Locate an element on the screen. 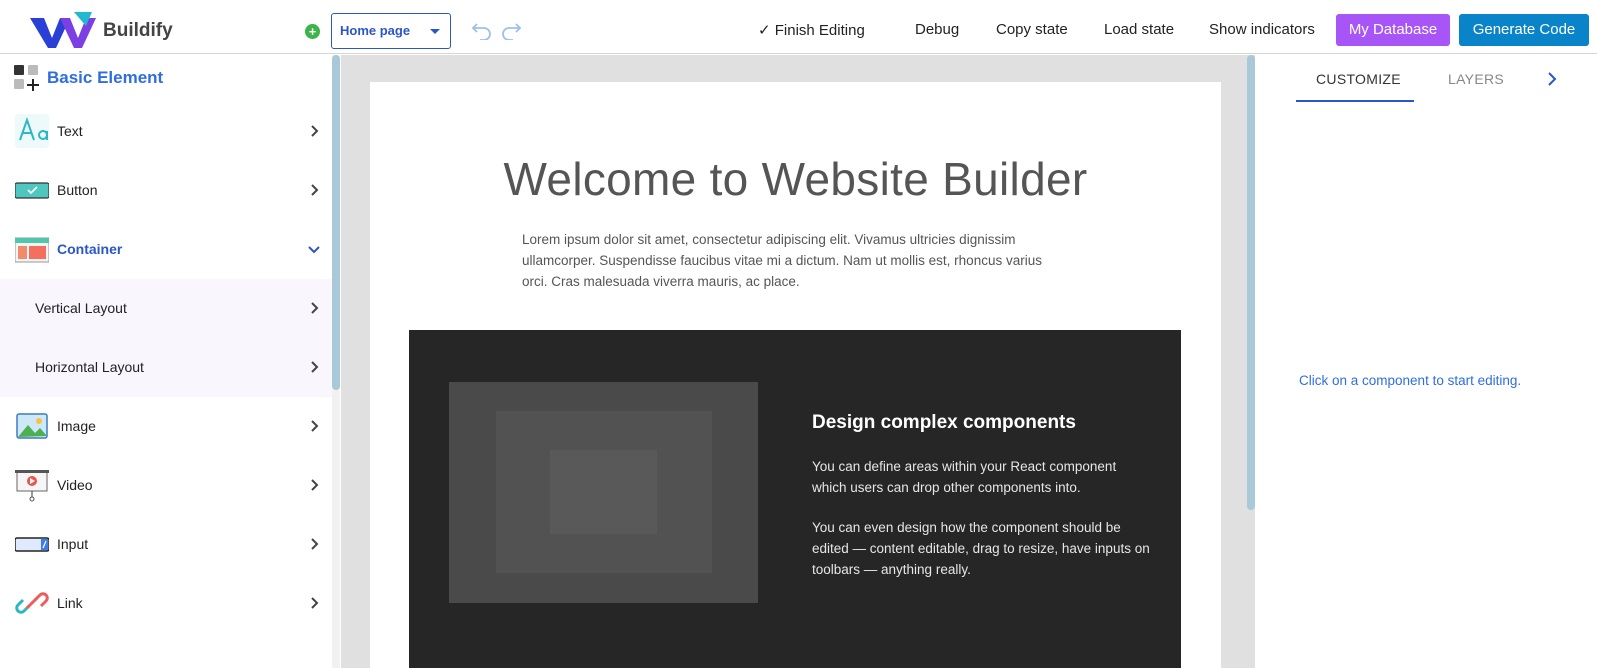  load-state-button: Load state is located at coordinates (1139, 29).